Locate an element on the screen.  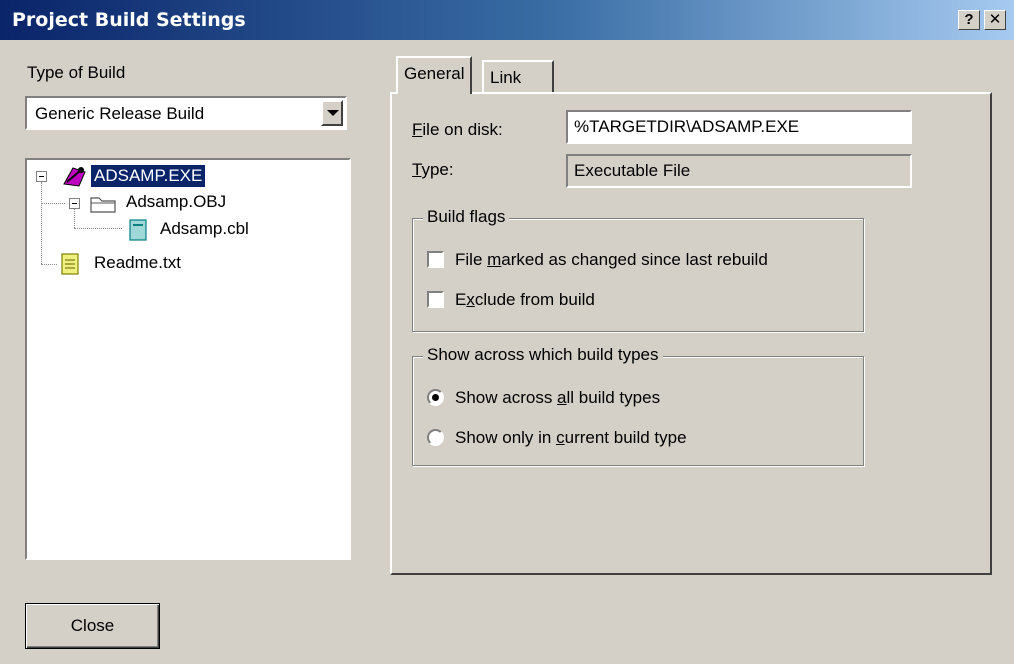
folder-icon is located at coordinates (103, 205).